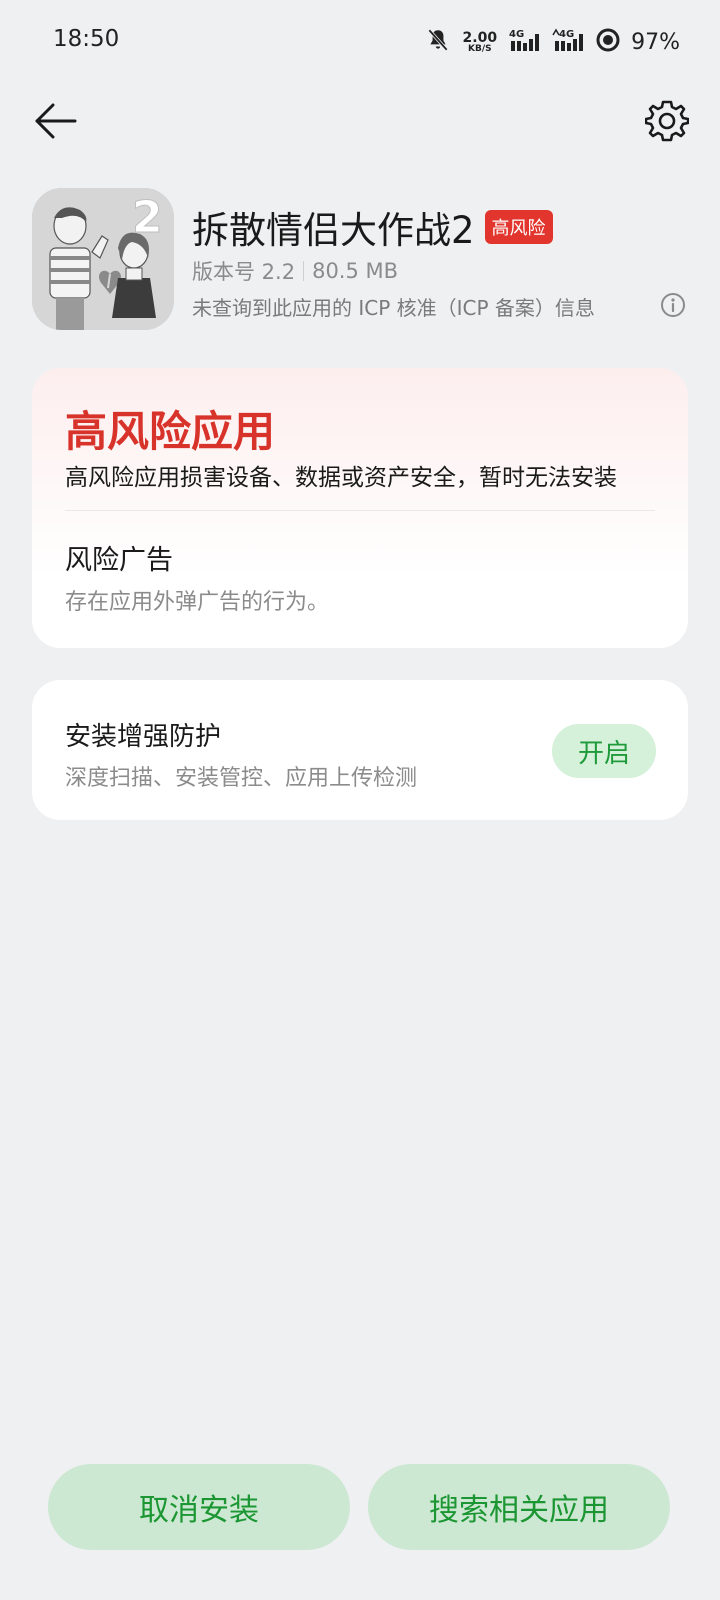 The image size is (720, 1600). What do you see at coordinates (655, 42) in the screenshot?
I see `battery-percent: 97%` at bounding box center [655, 42].